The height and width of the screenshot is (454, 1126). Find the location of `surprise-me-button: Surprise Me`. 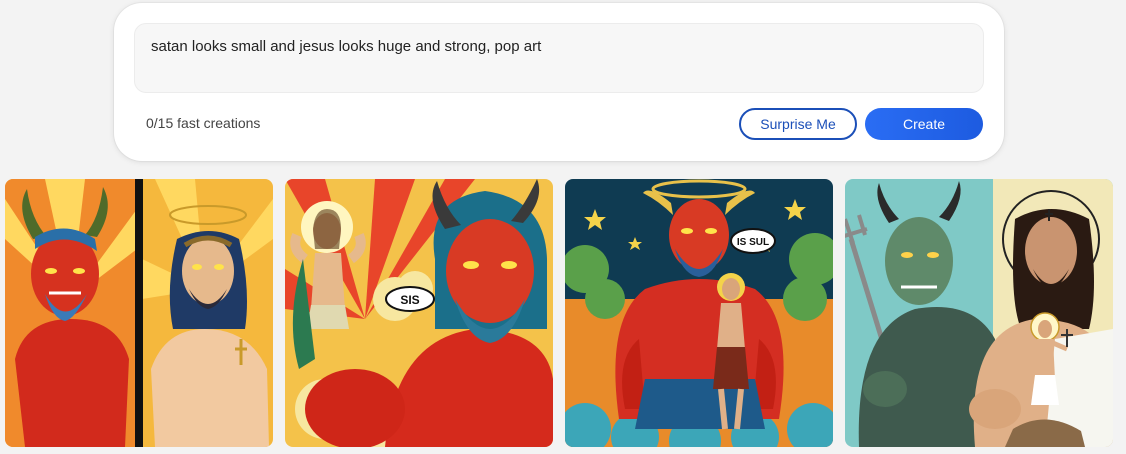

surprise-me-button: Surprise Me is located at coordinates (798, 124).